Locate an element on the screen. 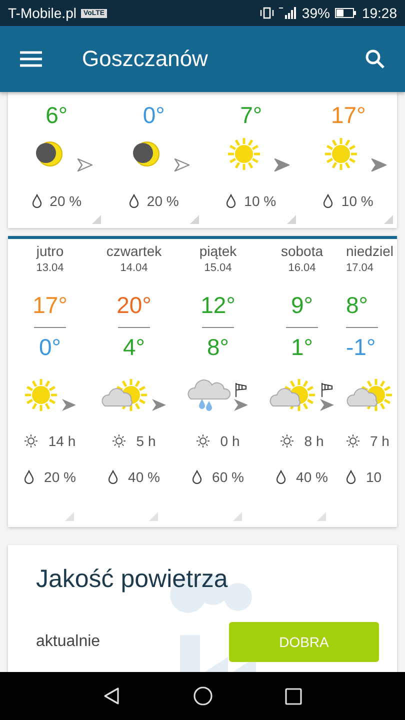 The height and width of the screenshot is (720, 405). sun-hours: 8 h is located at coordinates (314, 441).